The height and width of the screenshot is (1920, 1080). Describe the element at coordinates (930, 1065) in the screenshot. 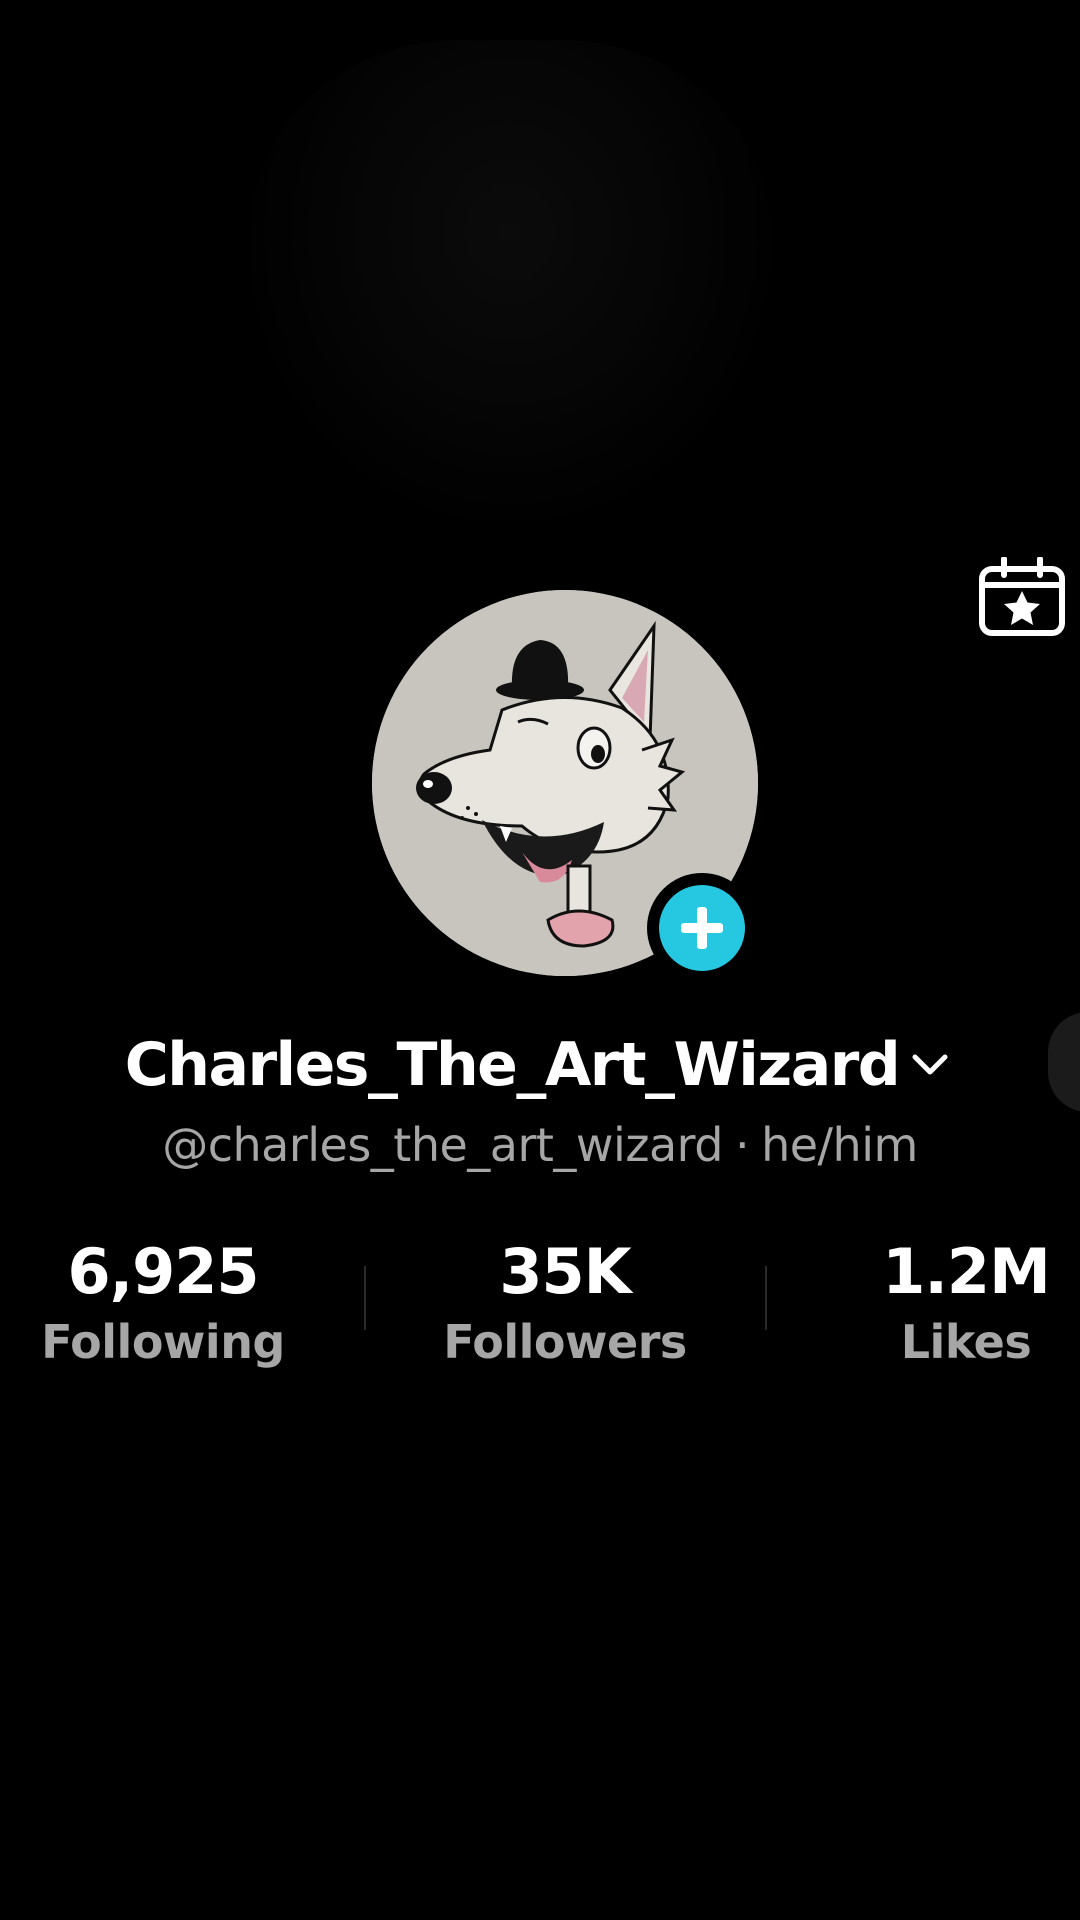

I see `chevron-down-icon` at that location.